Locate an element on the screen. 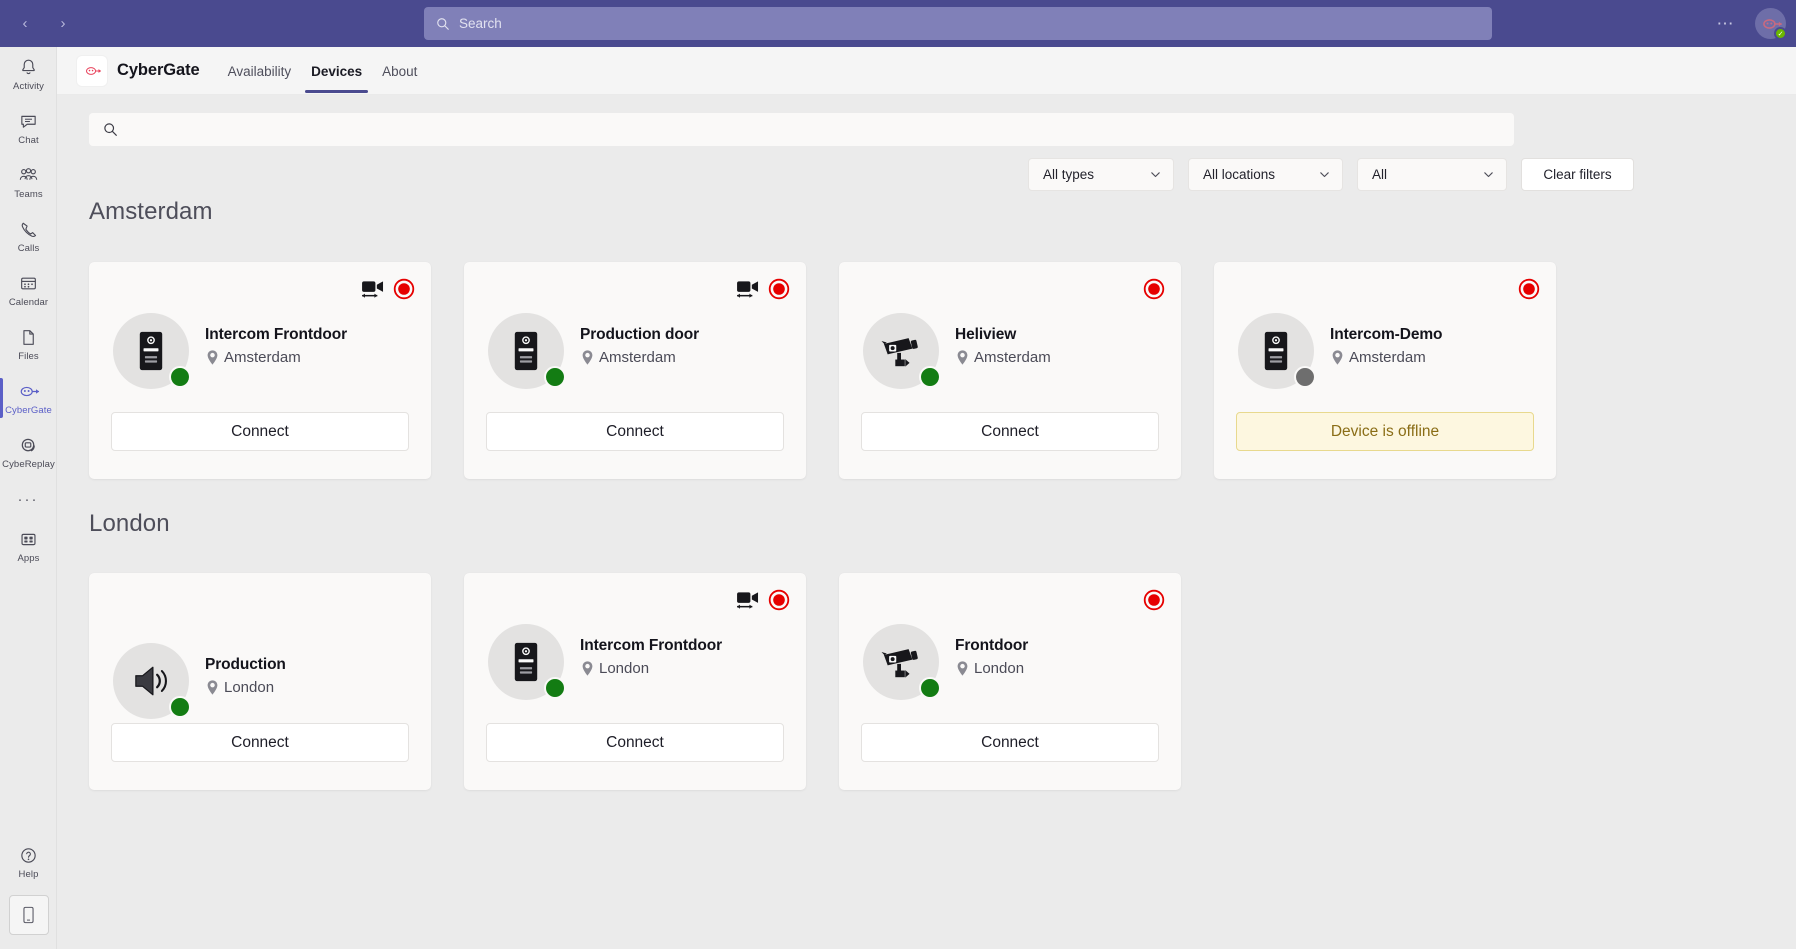 The width and height of the screenshot is (1796, 949). status-filter-select: All is located at coordinates (1432, 174).